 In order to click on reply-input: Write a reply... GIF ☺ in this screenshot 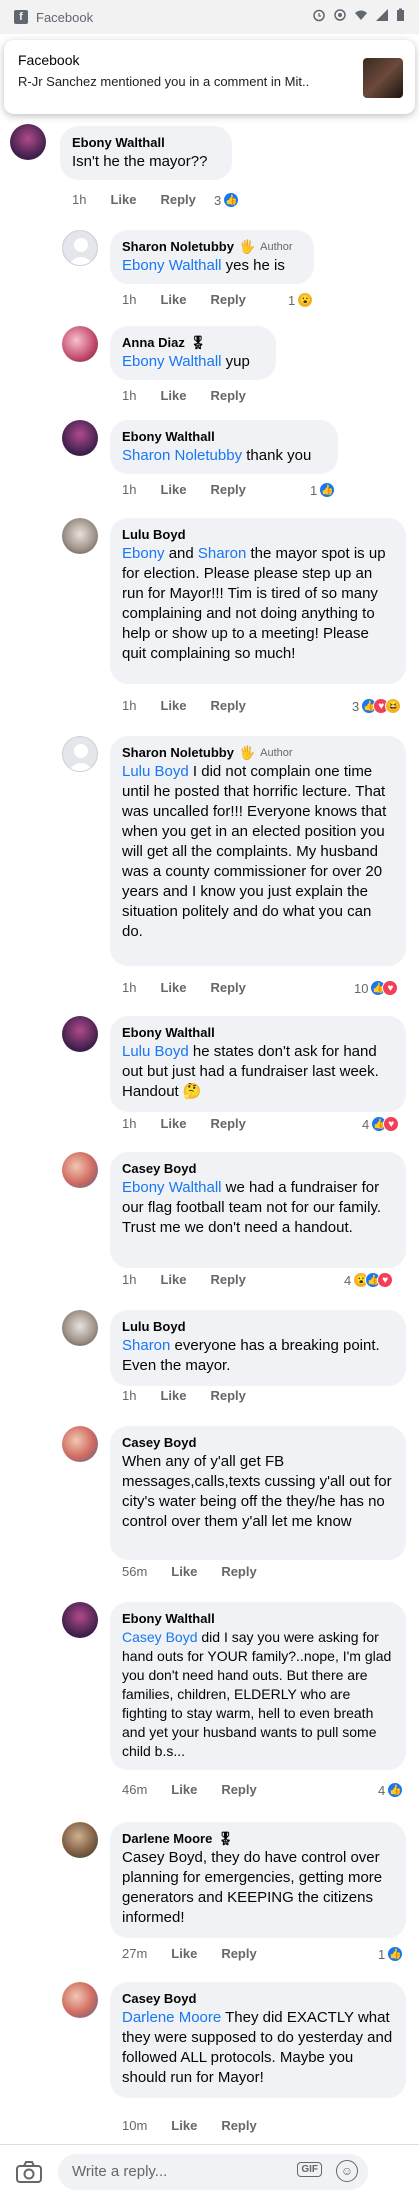, I will do `click(213, 2171)`.